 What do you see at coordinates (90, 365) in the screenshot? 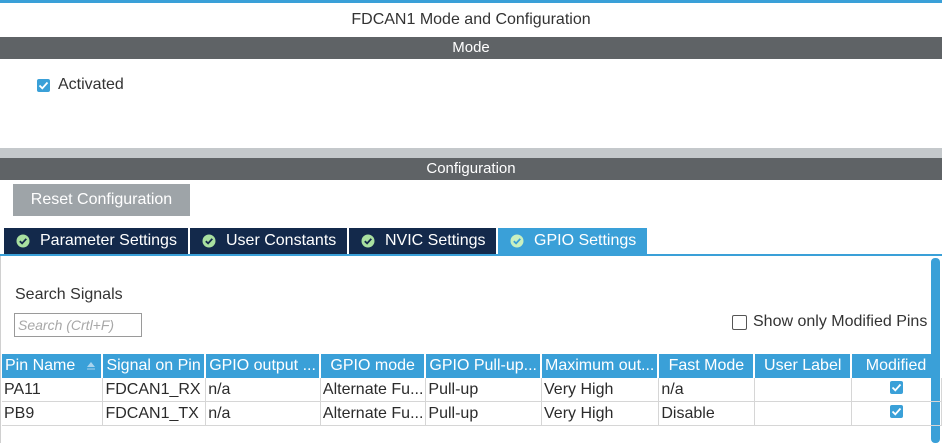
I see `sort-icon` at bounding box center [90, 365].